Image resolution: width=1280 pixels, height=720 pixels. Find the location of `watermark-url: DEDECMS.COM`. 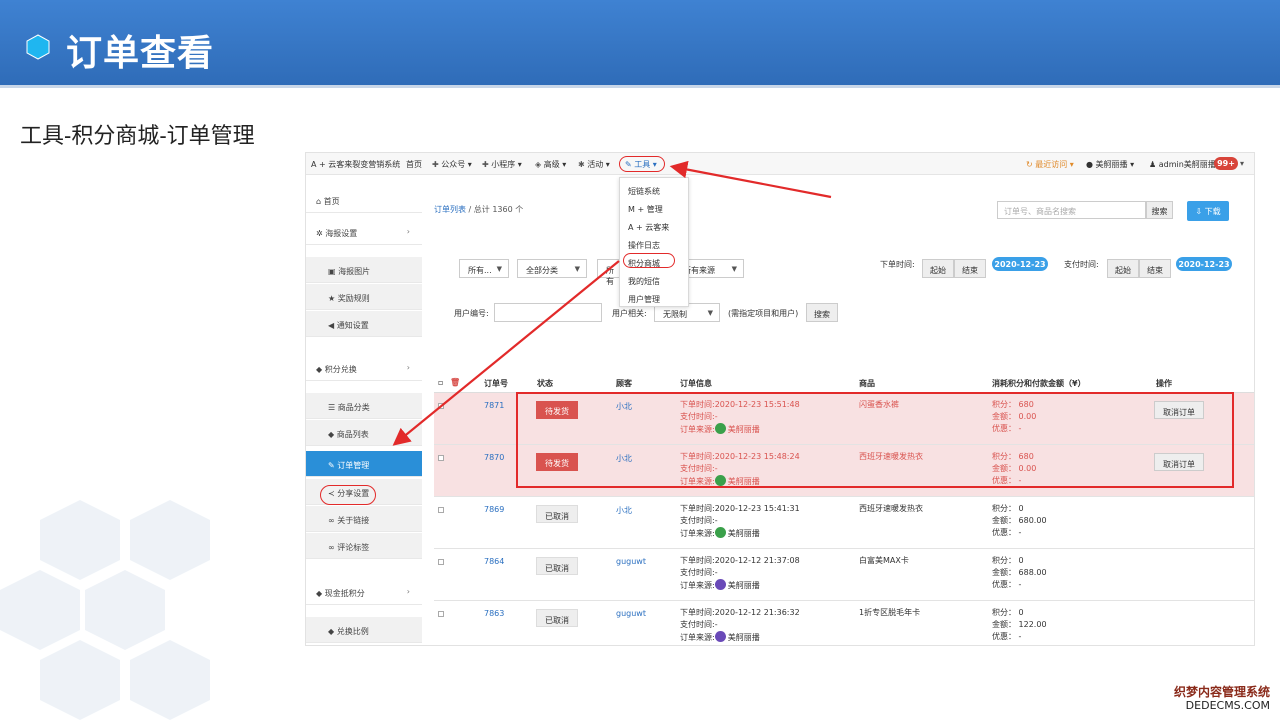

watermark-url: DEDECMS.COM is located at coordinates (1227, 705).